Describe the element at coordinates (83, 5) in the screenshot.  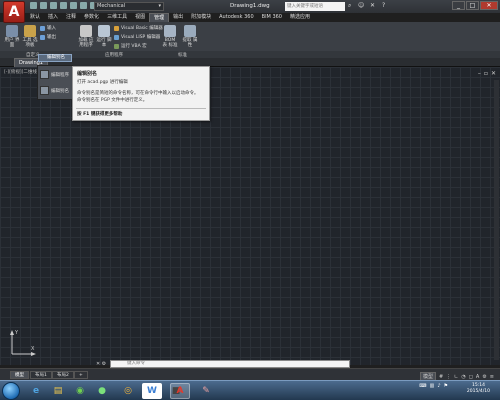
I see `undo-icon` at that location.